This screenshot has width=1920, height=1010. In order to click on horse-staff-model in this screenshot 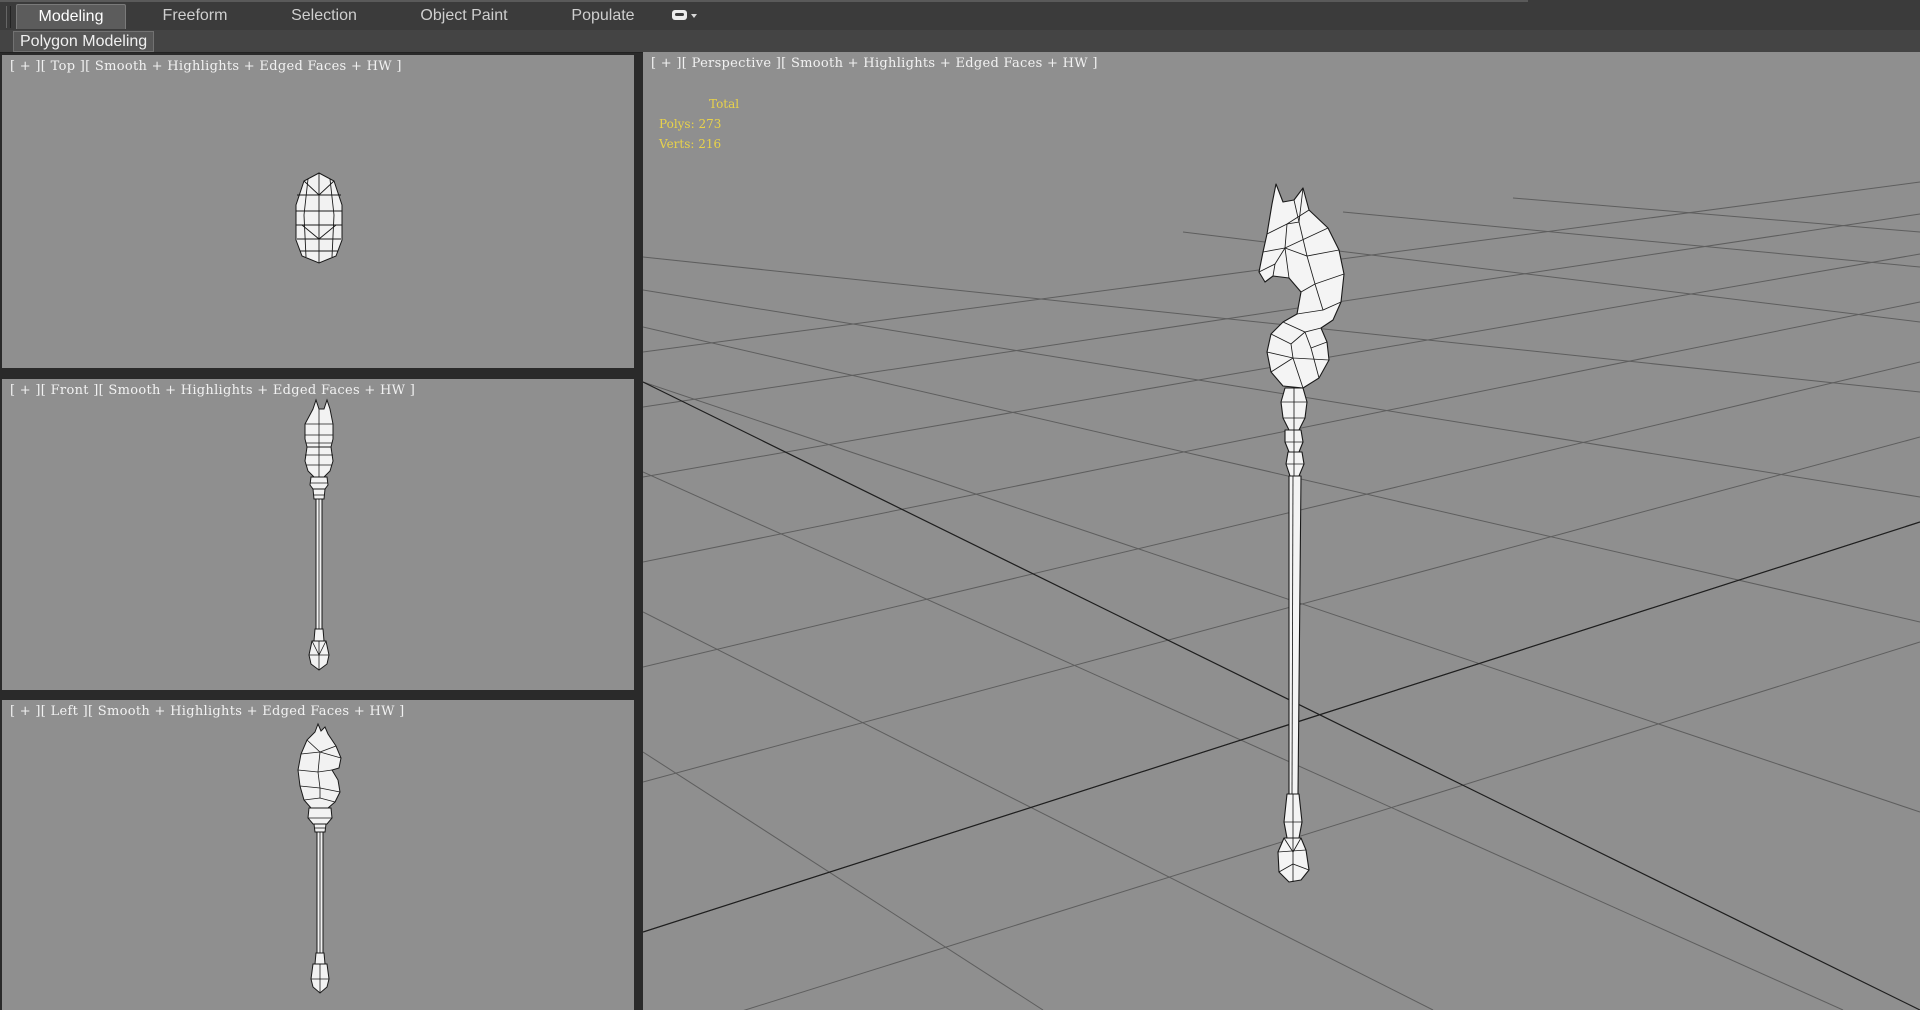, I will do `click(1301, 533)`.